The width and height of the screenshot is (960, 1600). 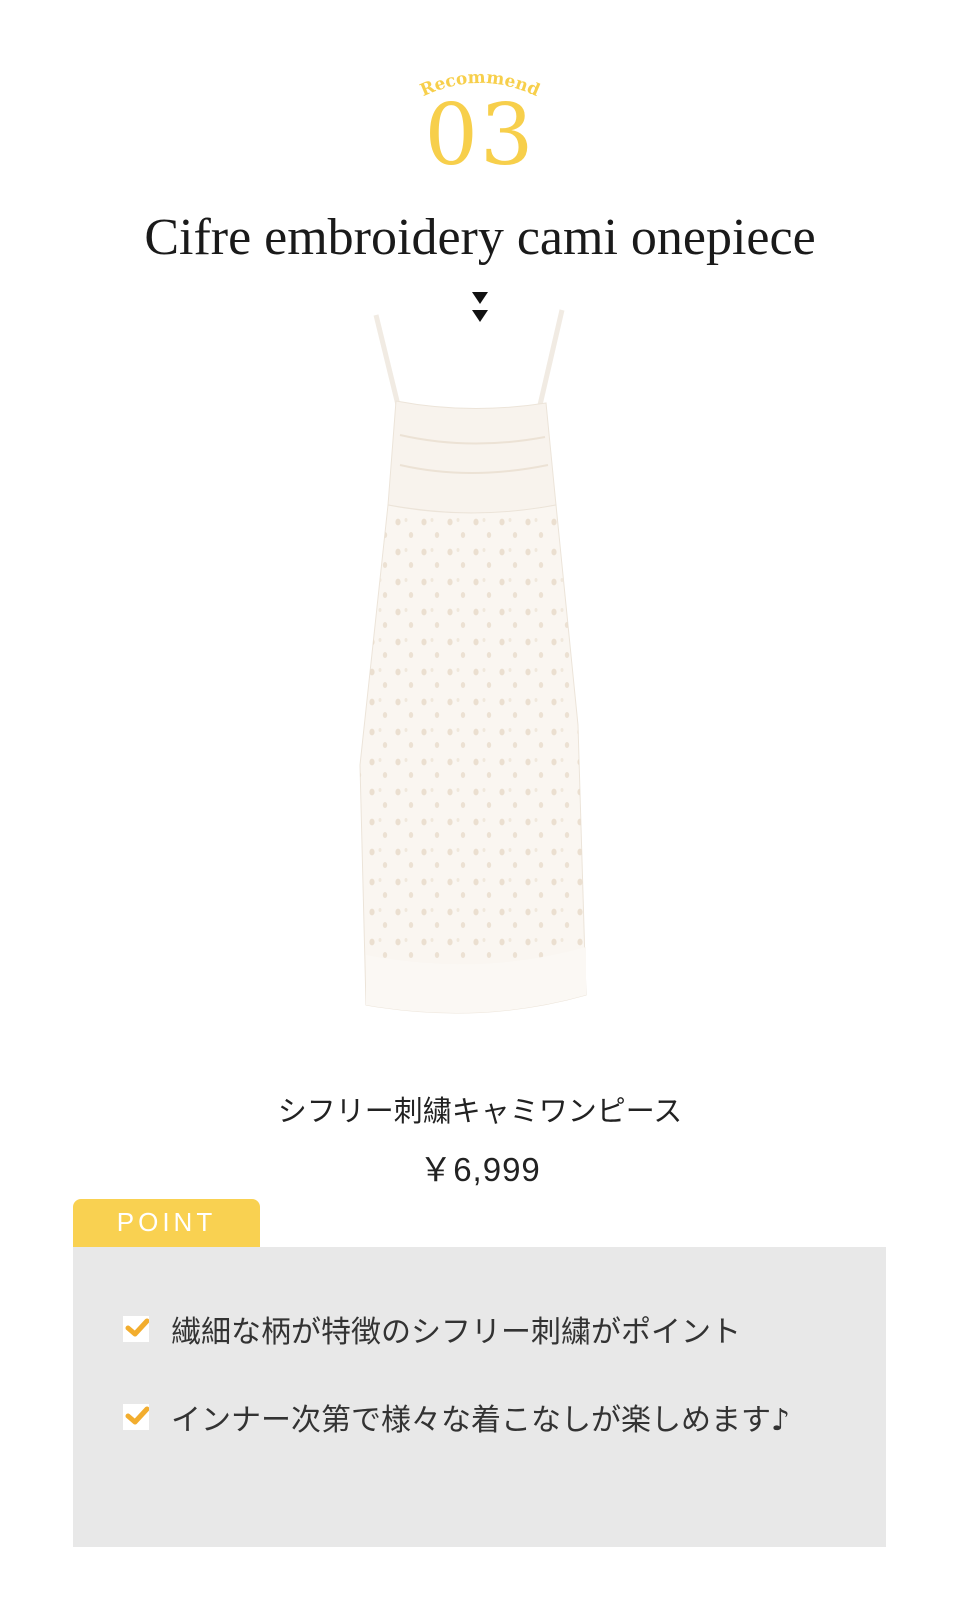 I want to click on product-name: シフリー刺繍キャミワンピース, so click(x=480, y=1109).